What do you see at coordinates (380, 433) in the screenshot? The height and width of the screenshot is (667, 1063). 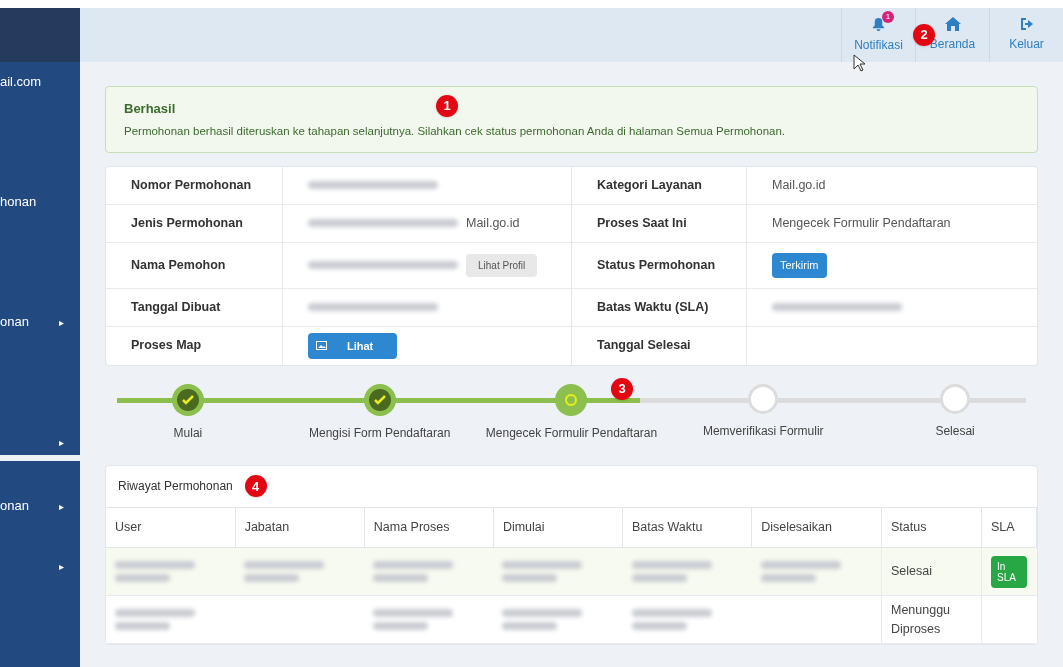 I see `step-label: Mengisi Form Pendaftaran` at bounding box center [380, 433].